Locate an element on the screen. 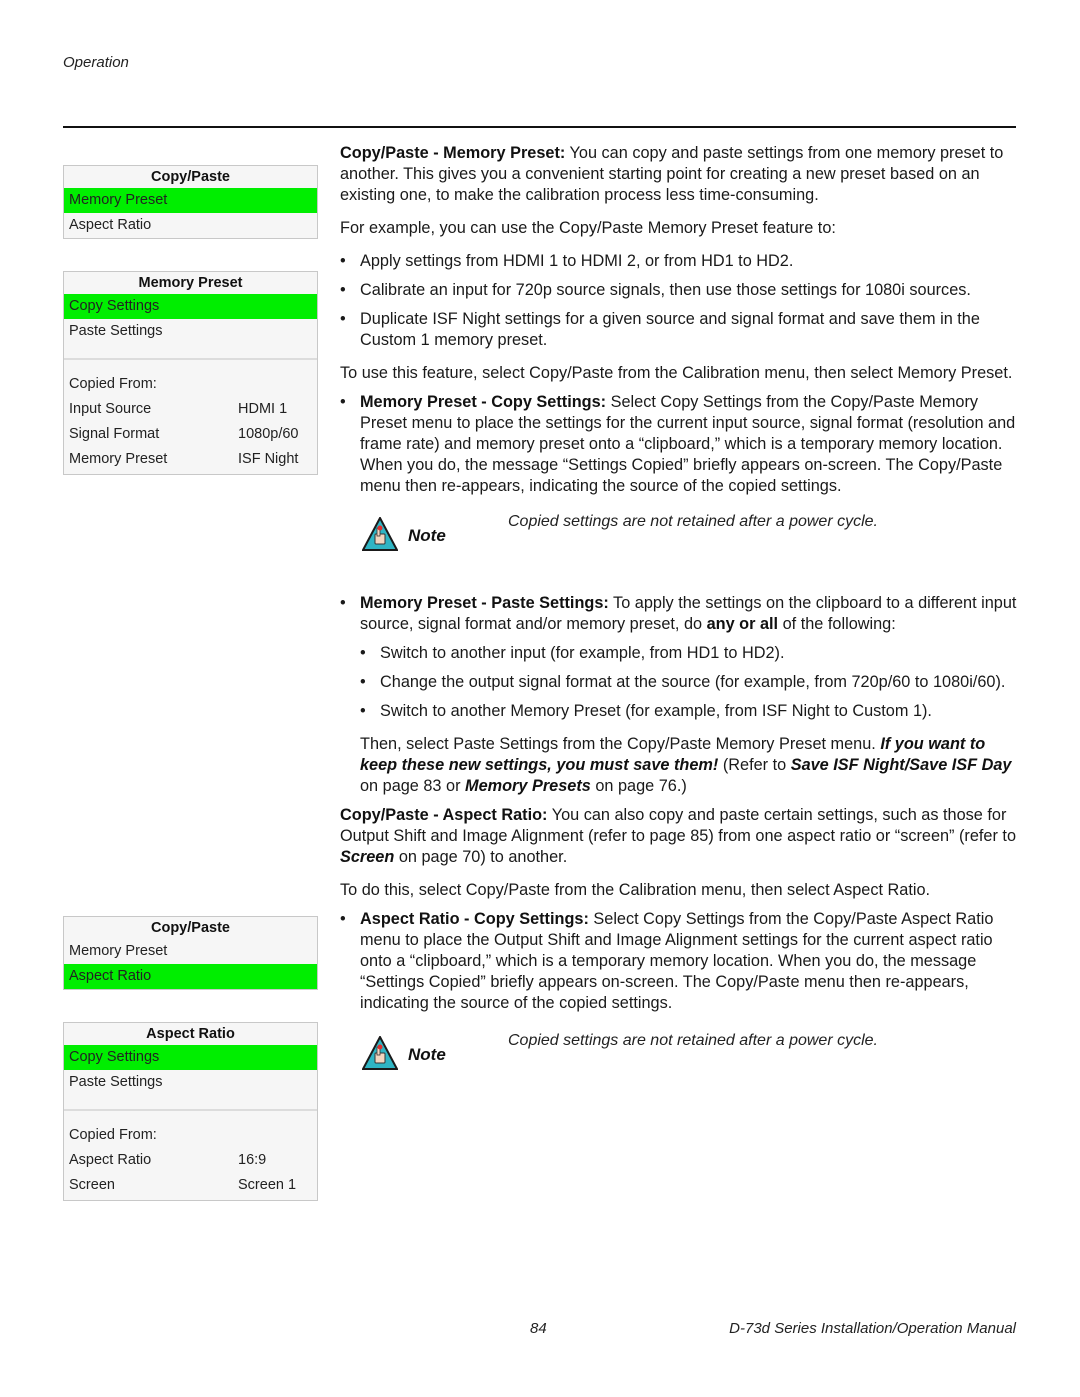 The height and width of the screenshot is (1397, 1080). info-value: 1080p/60 is located at coordinates (268, 434).